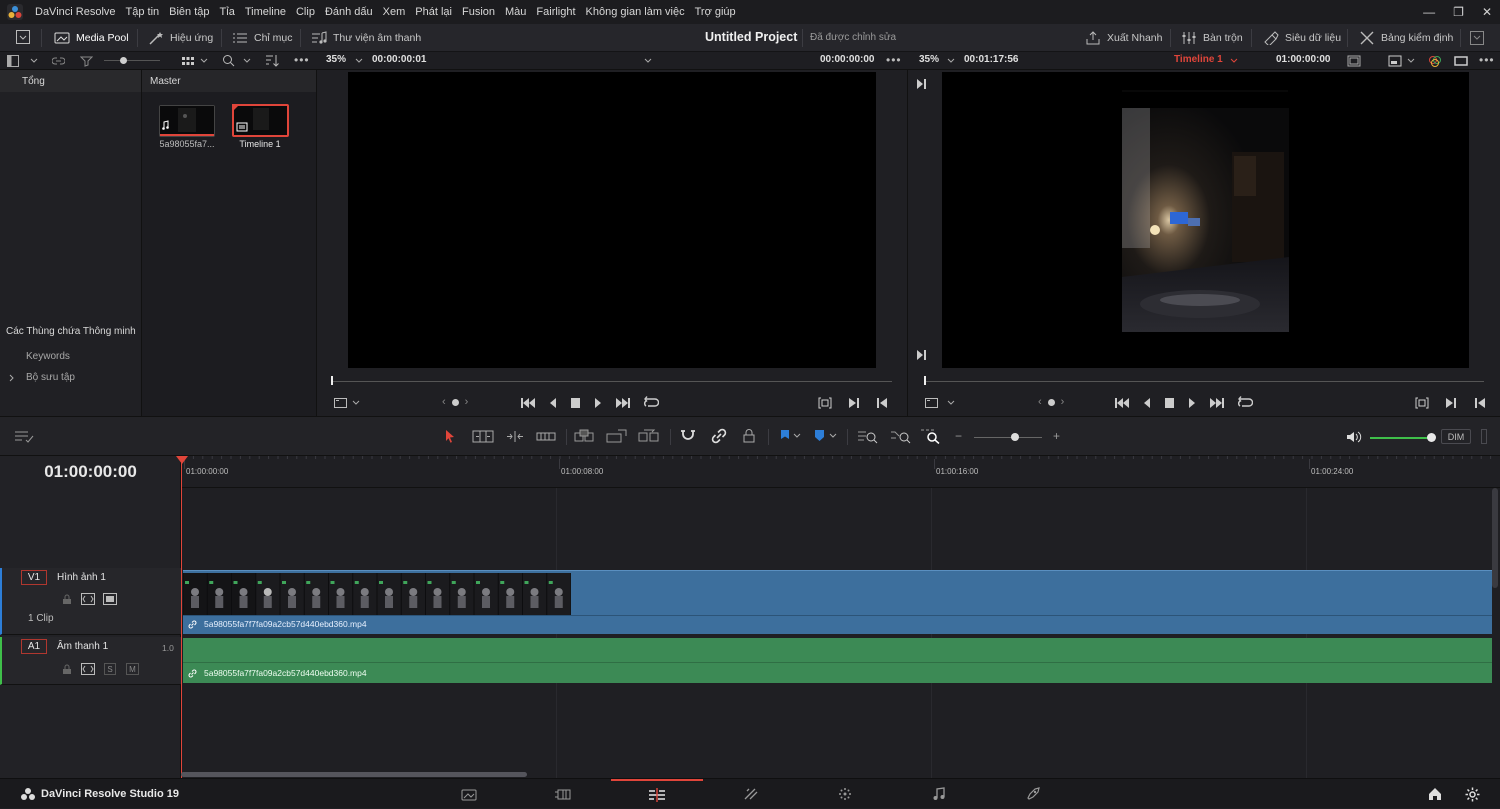 The height and width of the screenshot is (809, 1500). What do you see at coordinates (450, 436) in the screenshot?
I see `selection-tool-icon` at bounding box center [450, 436].